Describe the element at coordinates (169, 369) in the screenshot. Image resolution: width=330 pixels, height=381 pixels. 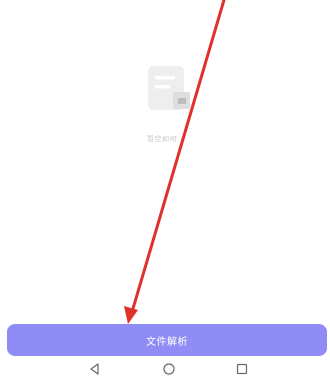
I see `home-circle-icon` at that location.